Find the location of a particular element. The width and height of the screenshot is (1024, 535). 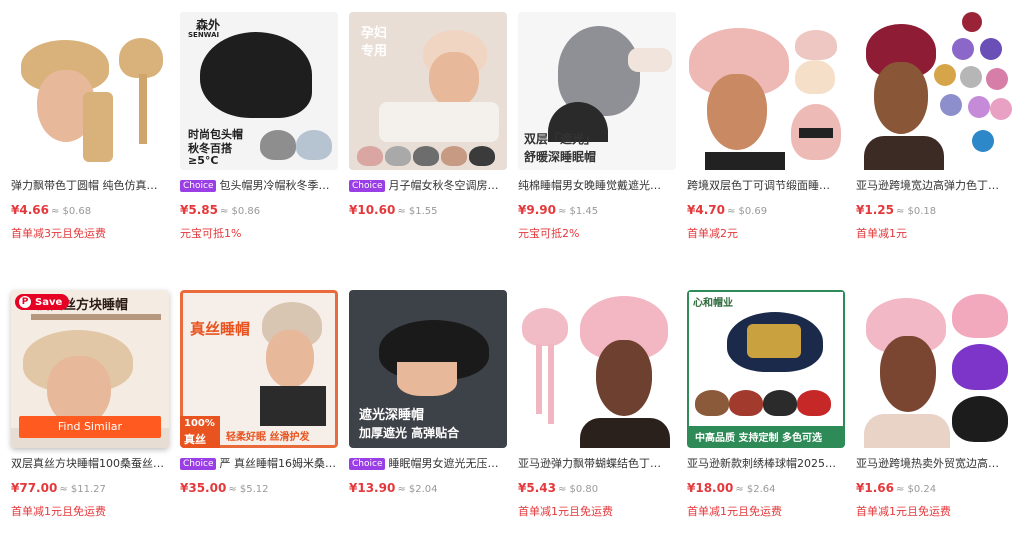

price: ¥5.85 ≈ $0.86 is located at coordinates (220, 210).